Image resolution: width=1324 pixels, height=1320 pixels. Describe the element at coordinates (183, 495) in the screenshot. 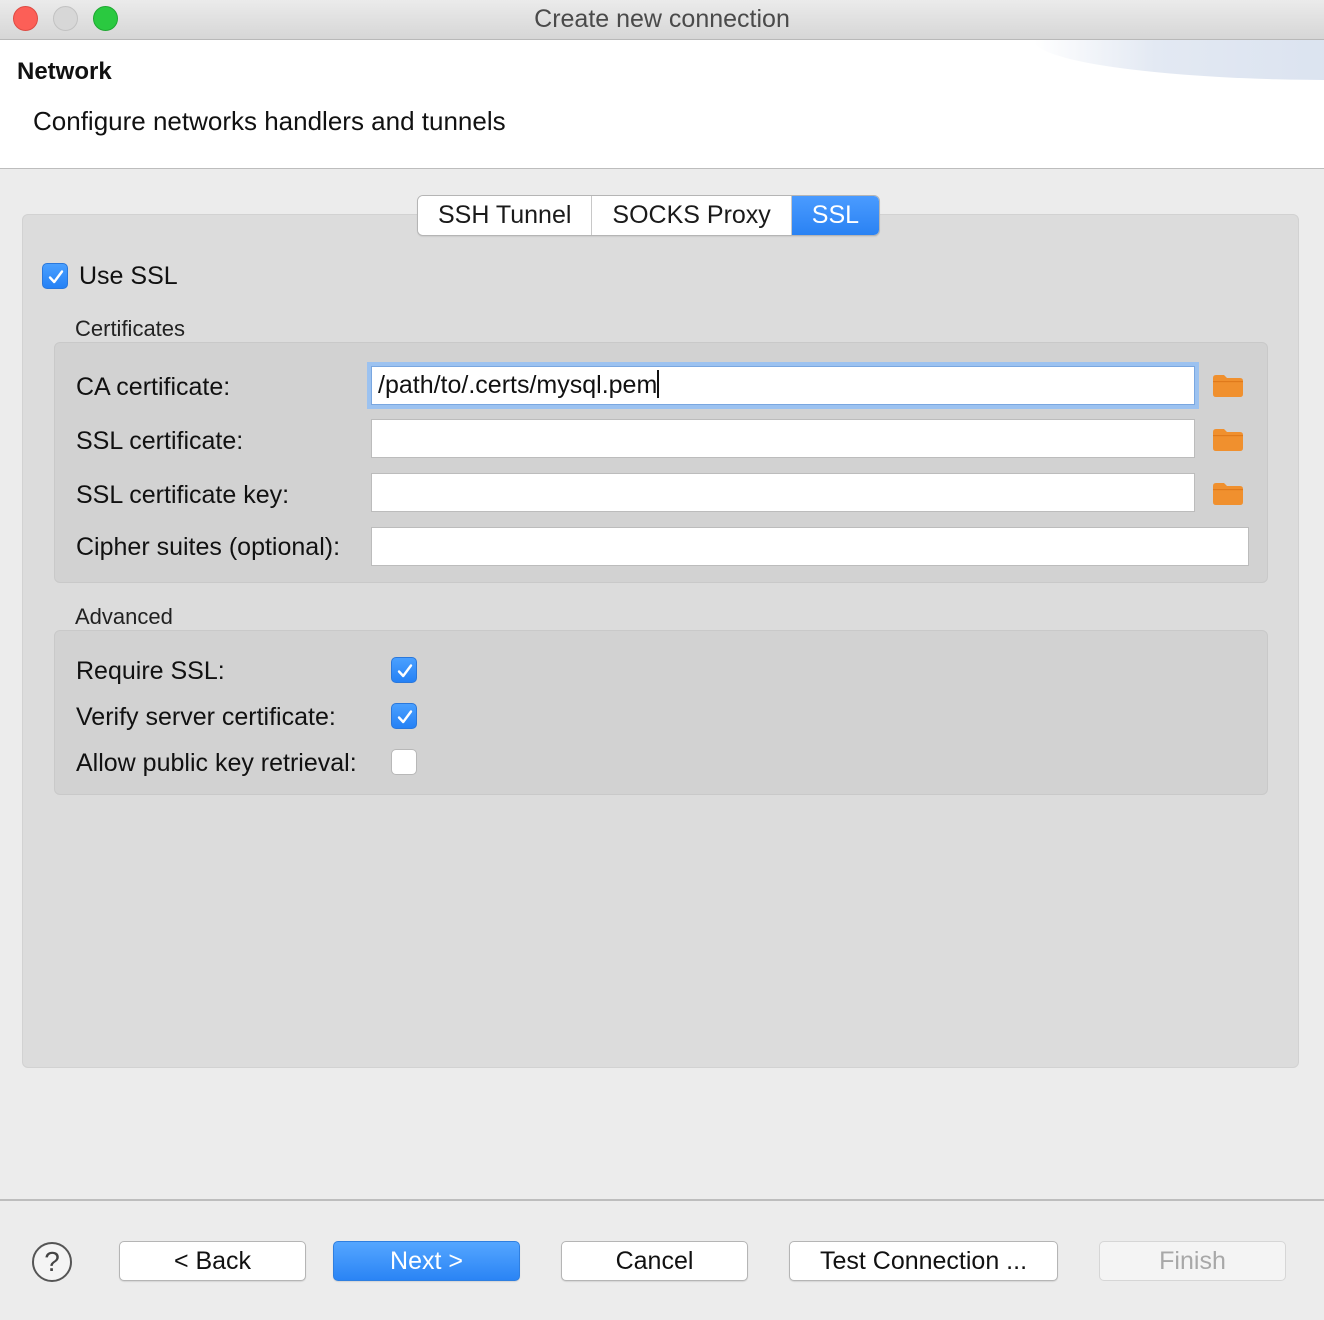

I see `ssl-certificate-key-label: SSL certificate key:` at that location.